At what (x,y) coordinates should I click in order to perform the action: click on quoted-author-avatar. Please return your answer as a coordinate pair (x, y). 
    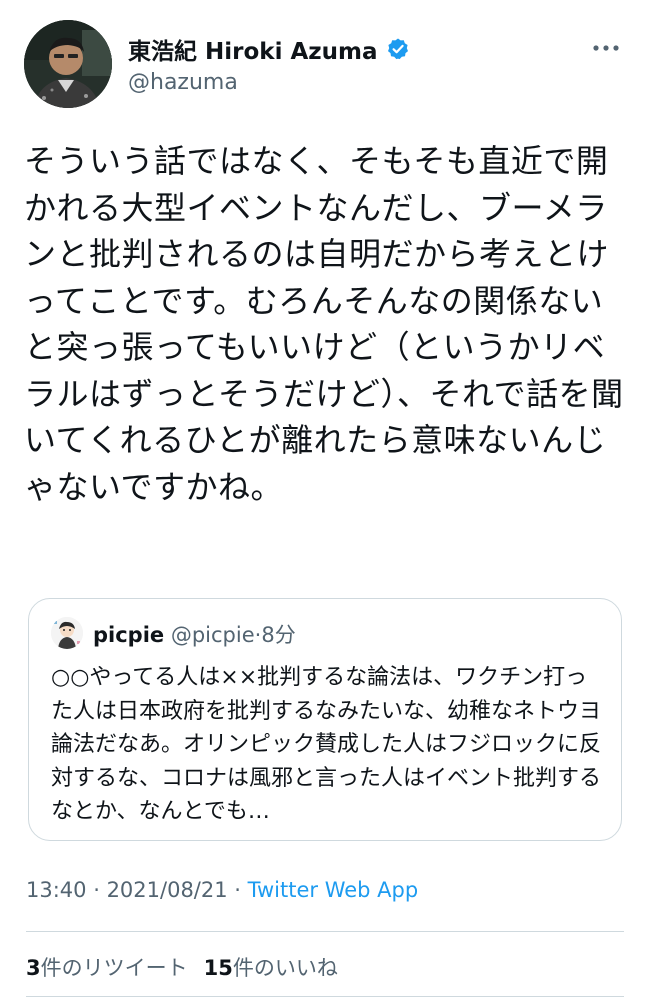
    Looking at the image, I should click on (67, 633).